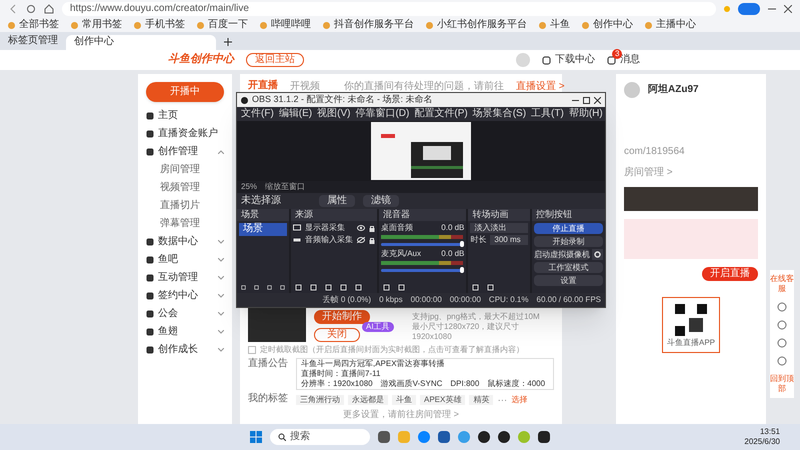 The width and height of the screenshot is (800, 450). I want to click on bookmark: 常用书签, so click(102, 25).